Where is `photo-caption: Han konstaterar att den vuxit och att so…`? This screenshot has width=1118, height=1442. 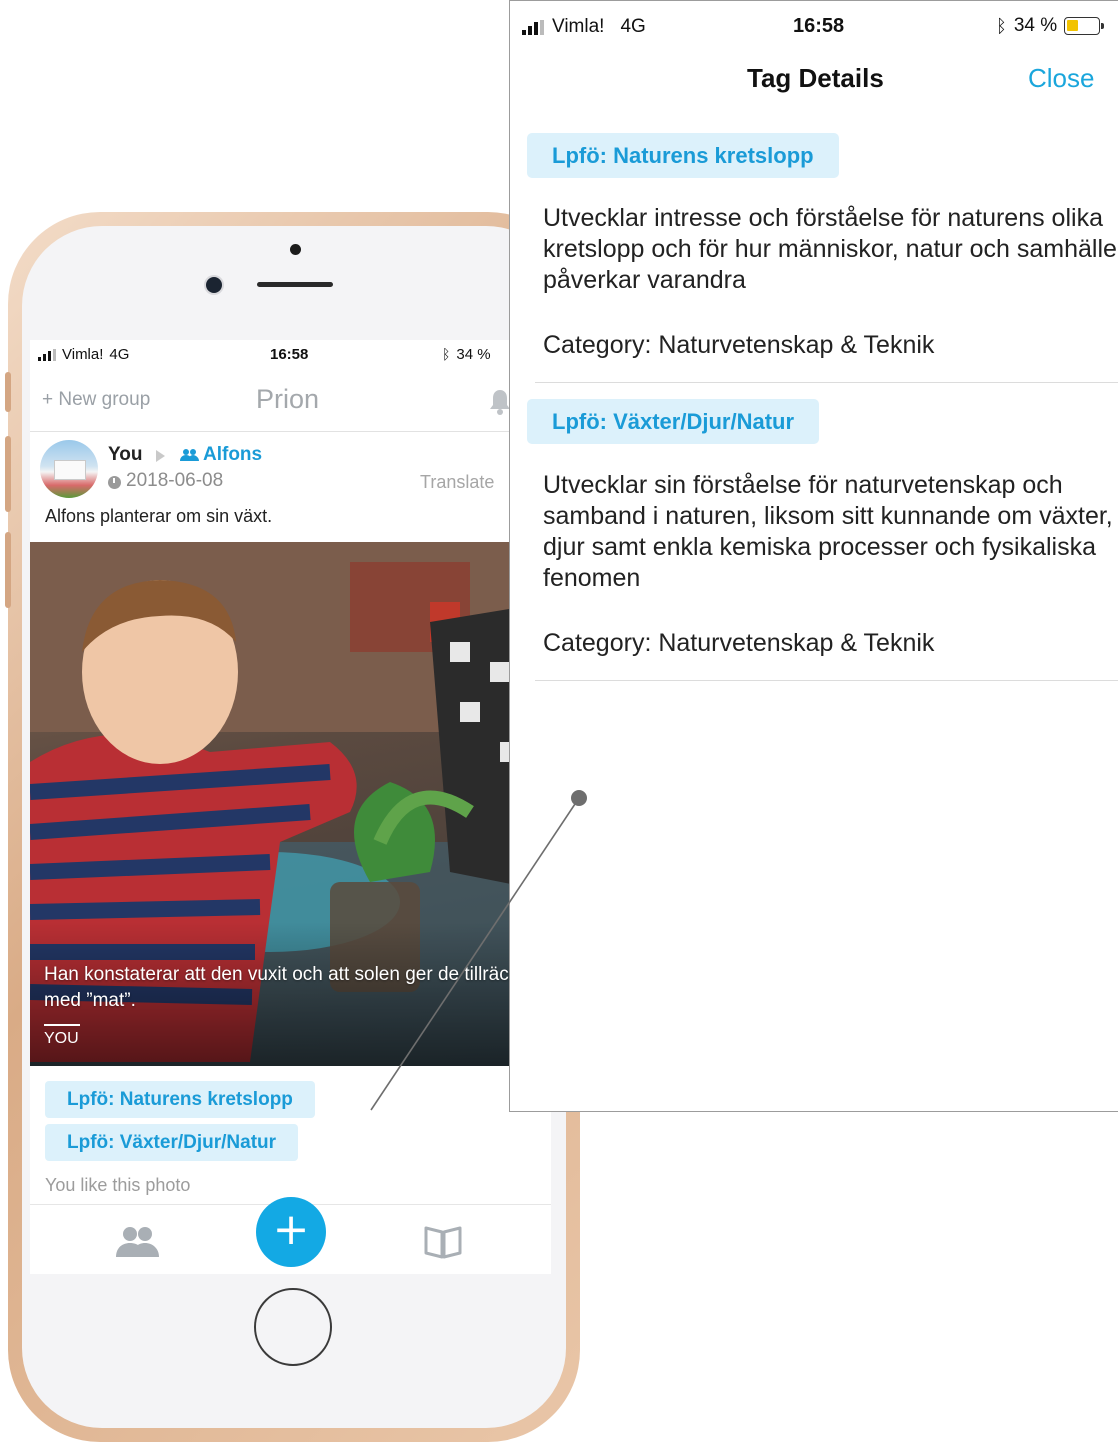
photo-caption: Han konstaterar att den vuxit och att so… is located at coordinates (293, 987).